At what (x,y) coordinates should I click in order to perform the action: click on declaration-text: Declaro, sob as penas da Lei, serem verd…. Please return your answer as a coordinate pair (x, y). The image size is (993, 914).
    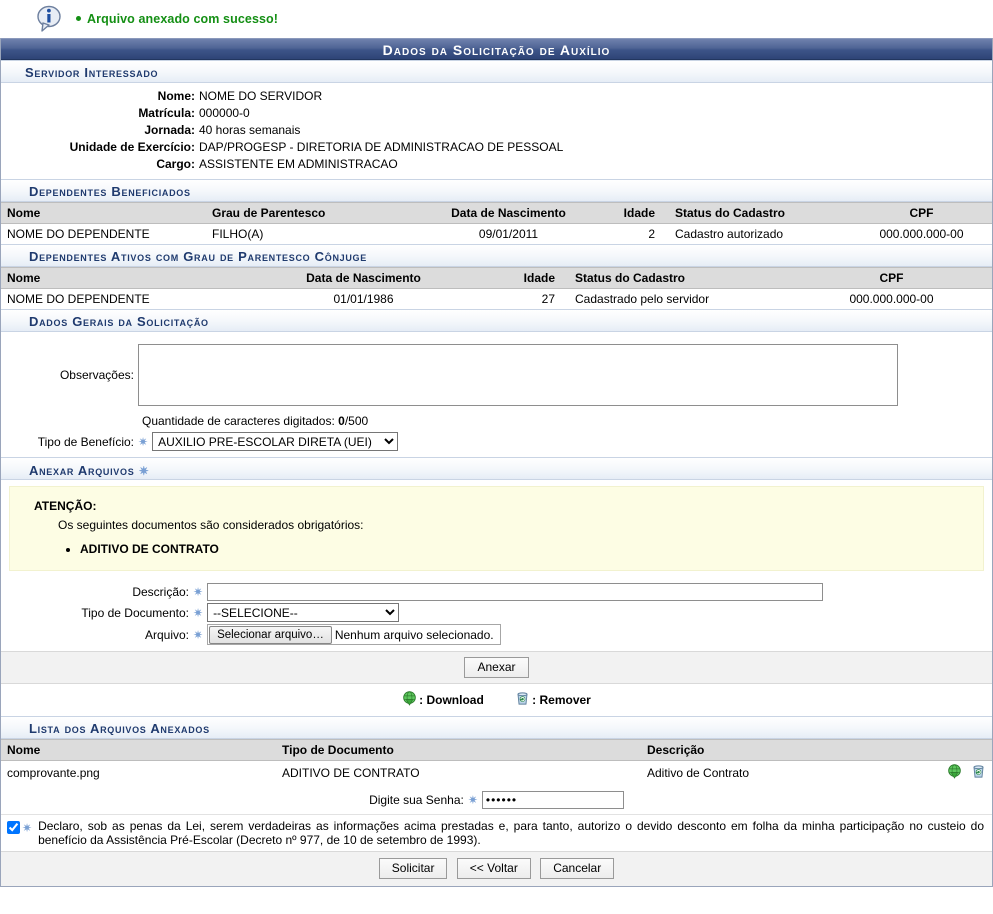
    Looking at the image, I should click on (511, 833).